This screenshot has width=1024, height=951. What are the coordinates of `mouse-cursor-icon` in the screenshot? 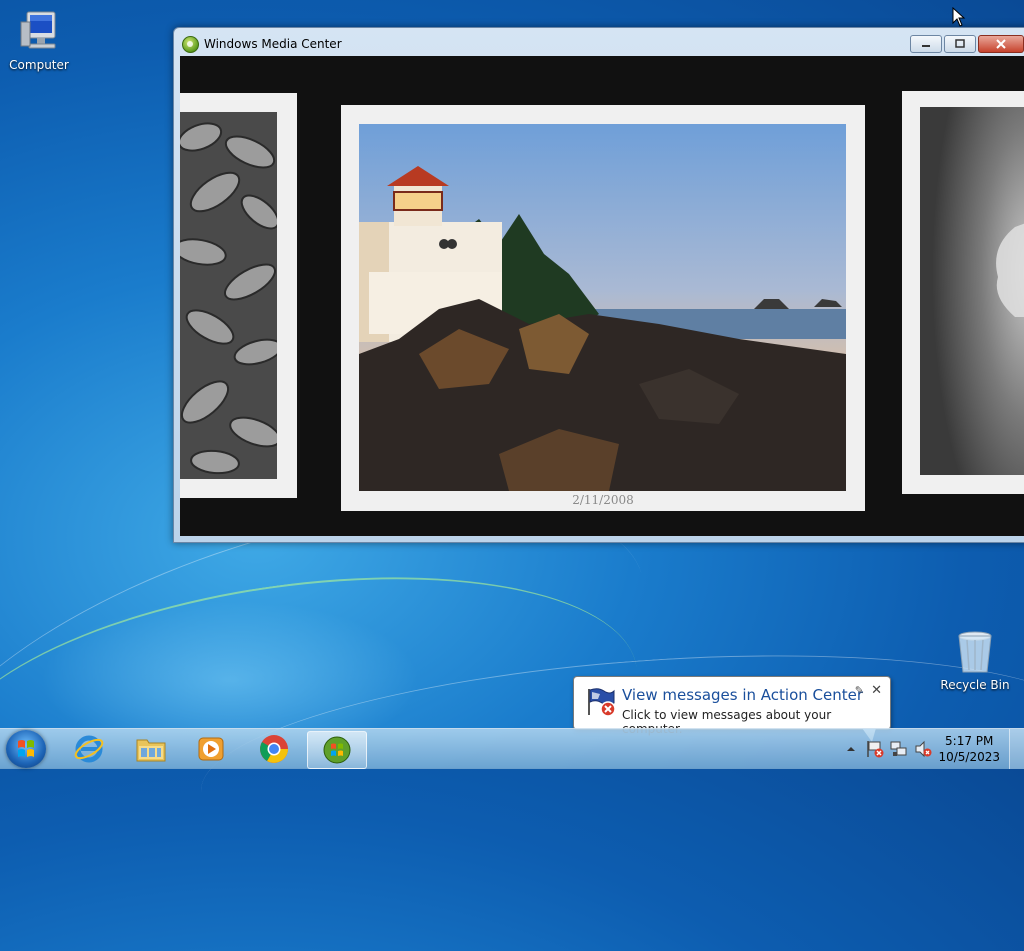 It's located at (959, 17).